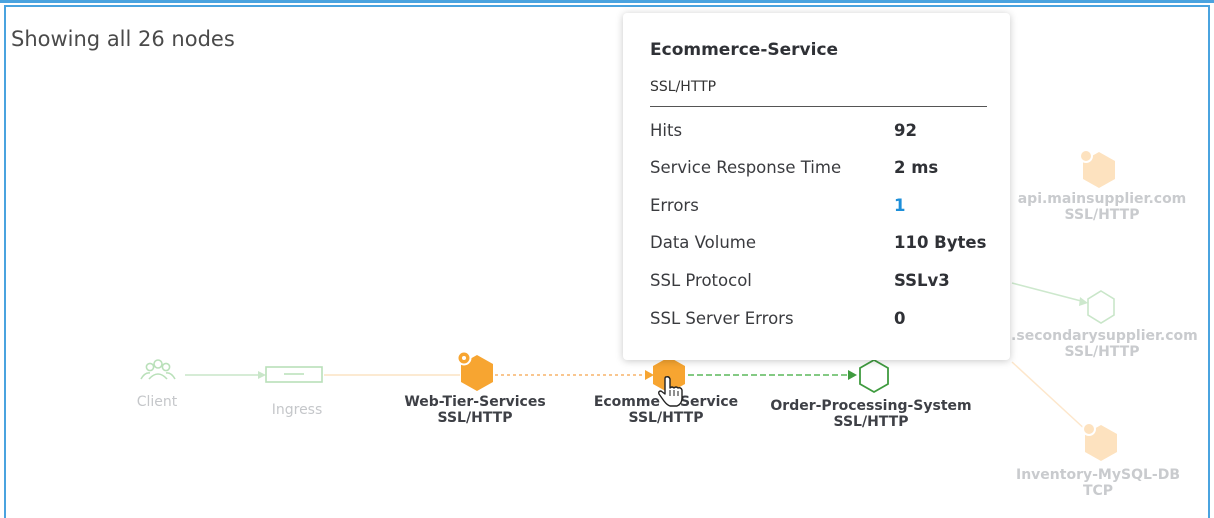 The image size is (1214, 518). I want to click on metric-value: 0, so click(900, 318).